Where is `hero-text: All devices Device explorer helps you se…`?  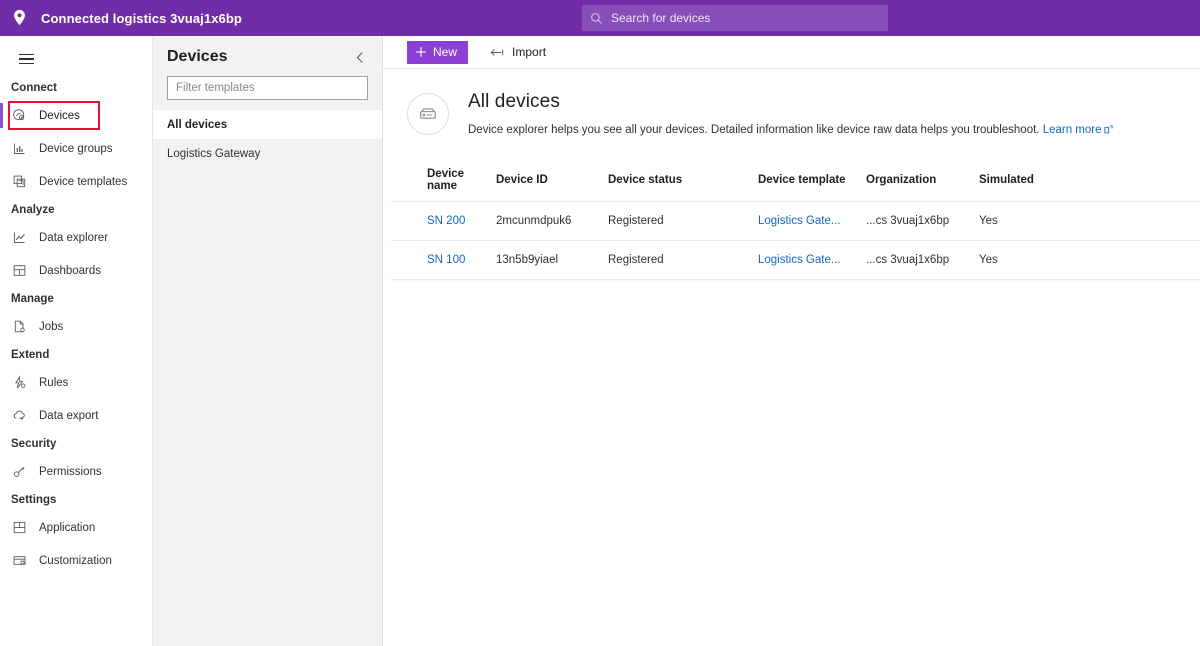
hero-text: All devices Device explorer helps you se… is located at coordinates (790, 115).